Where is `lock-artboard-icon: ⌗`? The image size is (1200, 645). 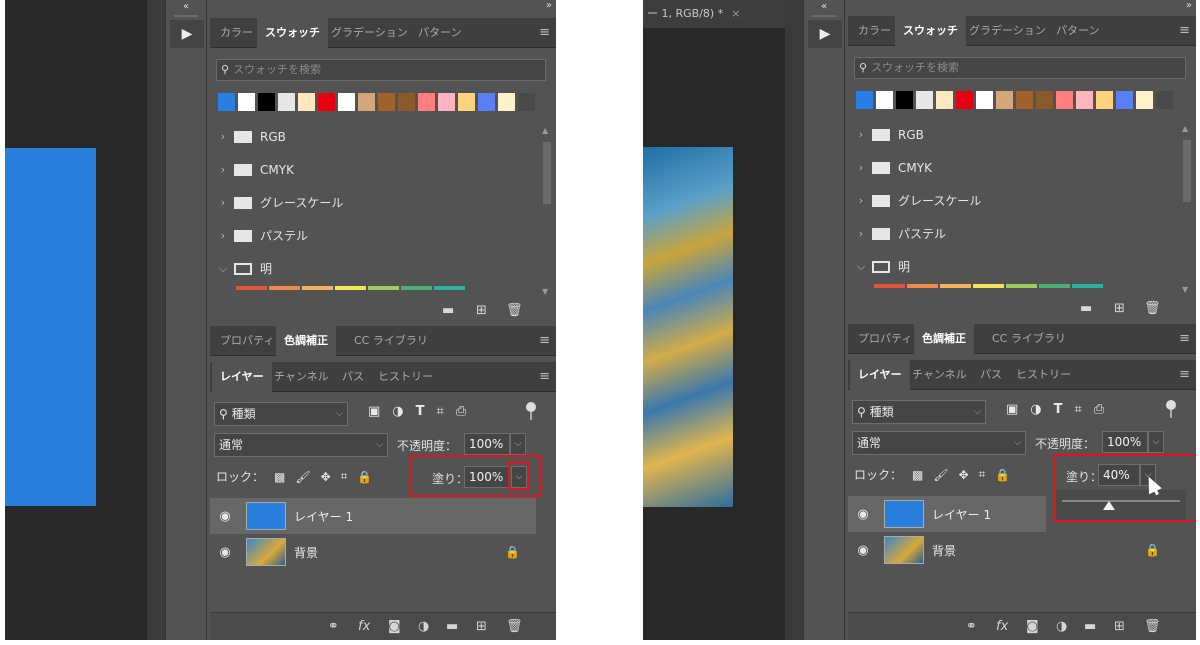 lock-artboard-icon: ⌗ is located at coordinates (982, 474).